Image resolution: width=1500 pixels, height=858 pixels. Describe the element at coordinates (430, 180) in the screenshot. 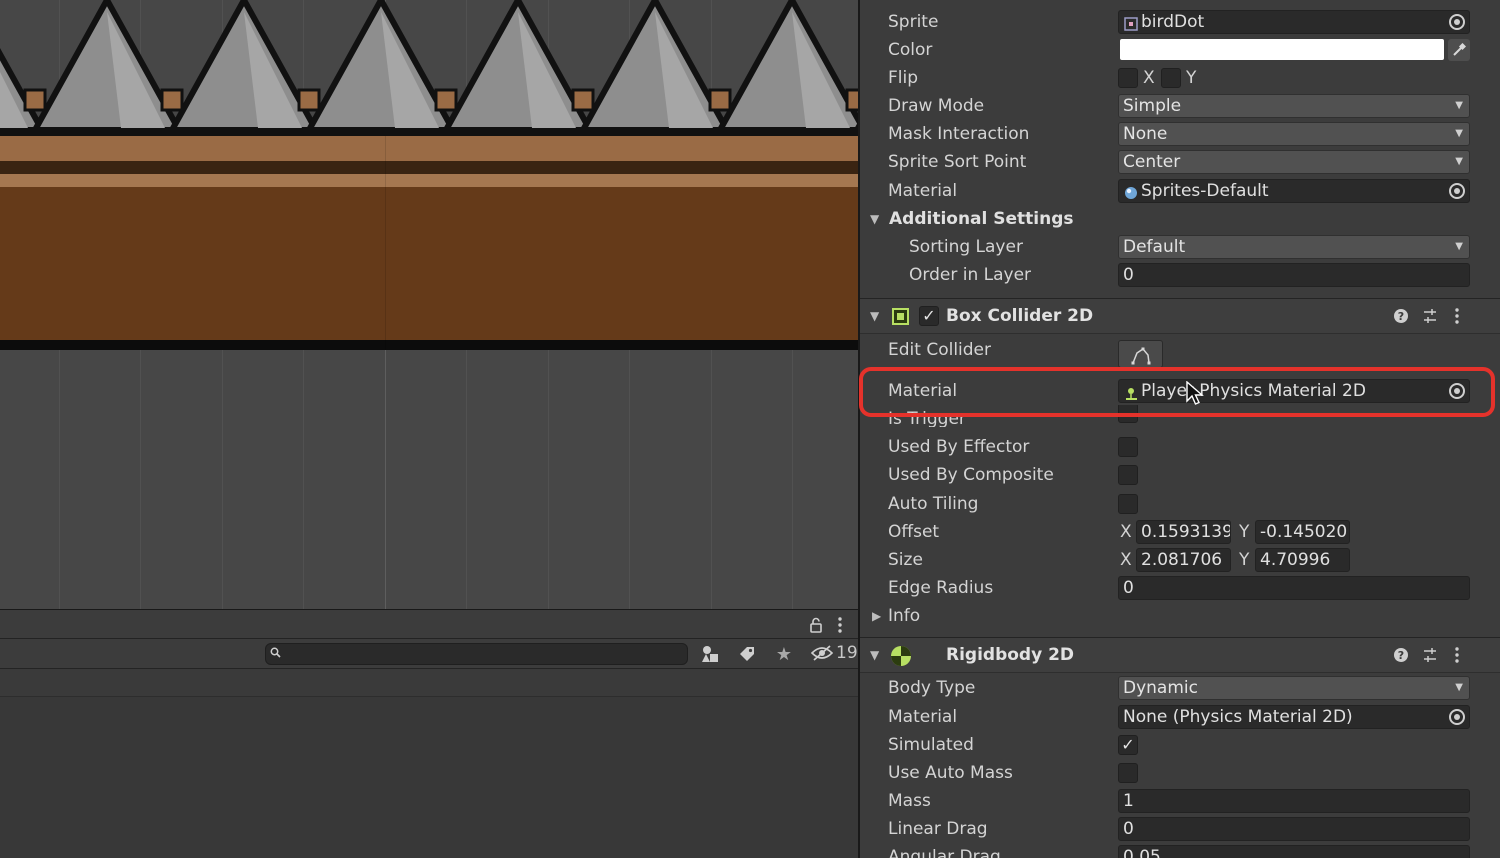

I see `ground-light-strip` at that location.